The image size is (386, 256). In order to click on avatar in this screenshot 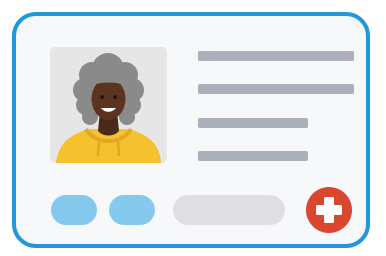, I will do `click(108, 105)`.